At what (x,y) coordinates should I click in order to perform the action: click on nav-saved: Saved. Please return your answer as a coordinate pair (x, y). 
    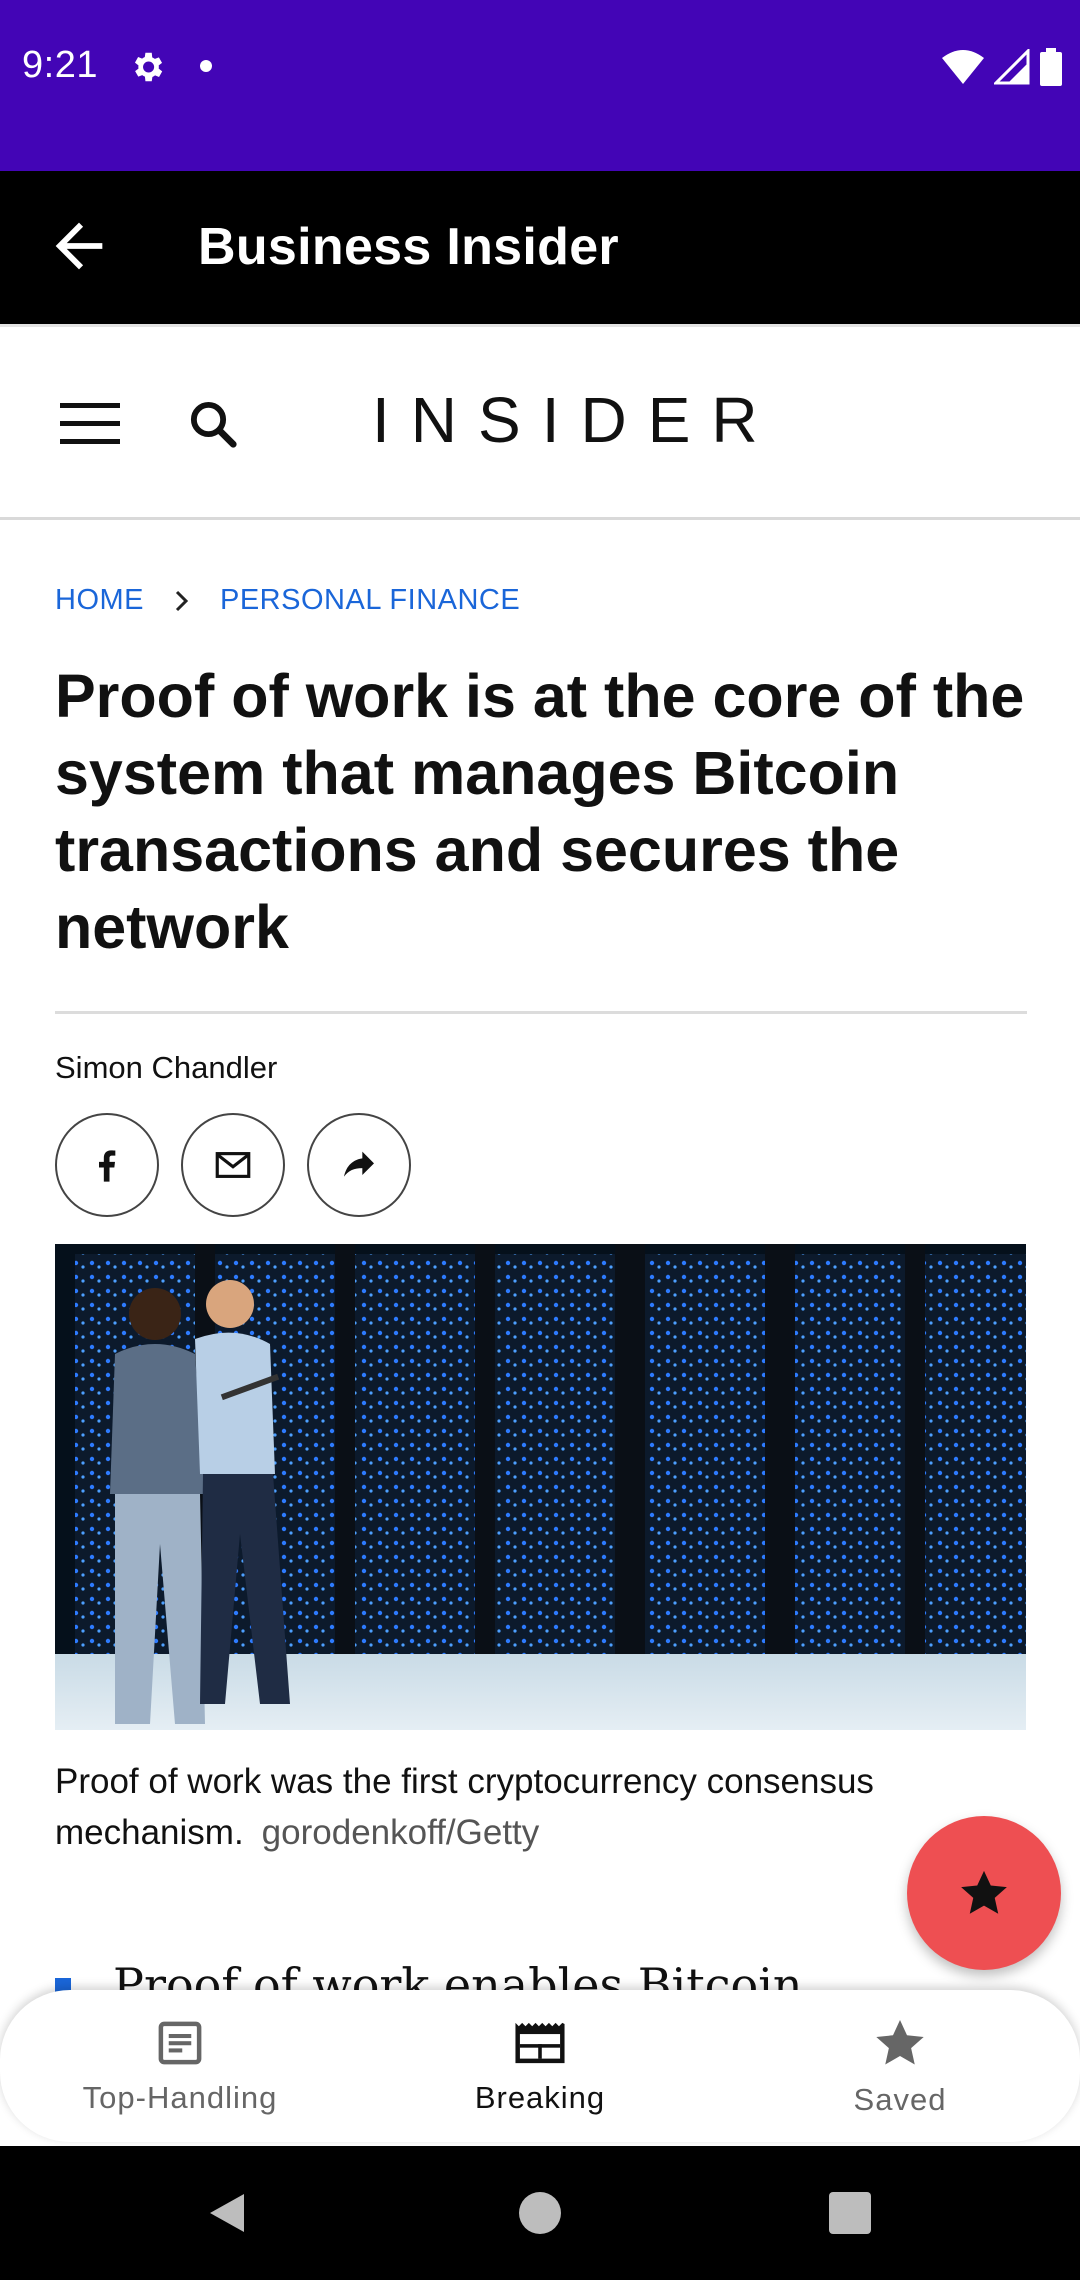
    Looking at the image, I should click on (900, 2066).